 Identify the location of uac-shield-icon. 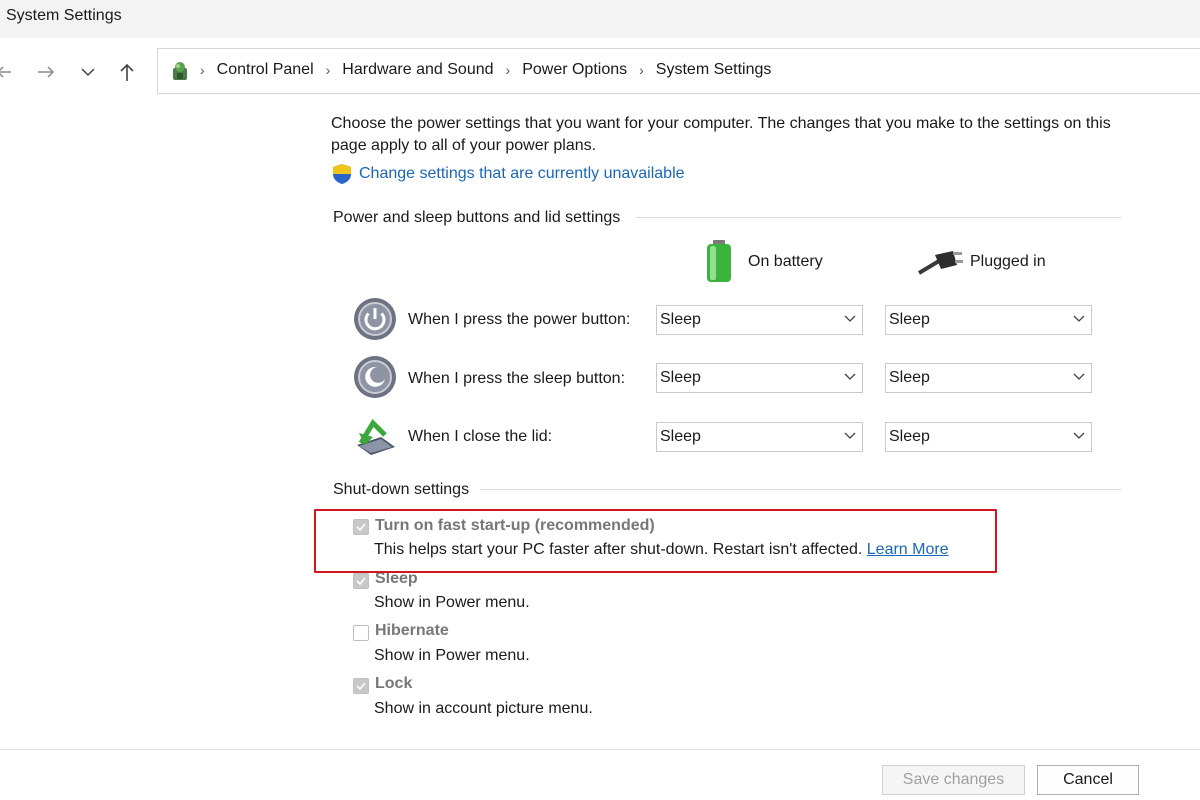
(342, 174).